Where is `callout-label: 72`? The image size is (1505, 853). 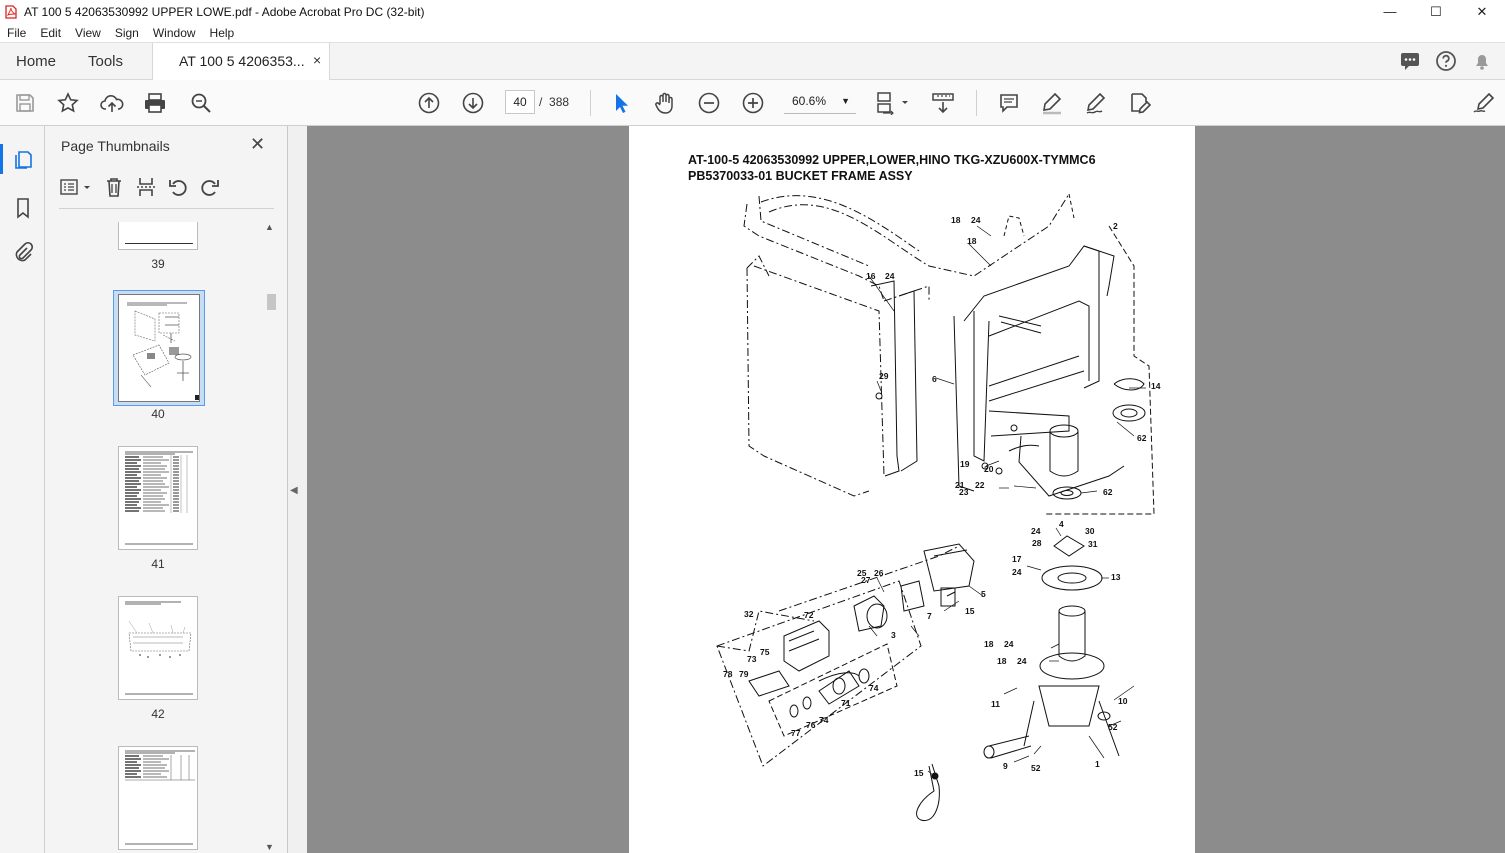 callout-label: 72 is located at coordinates (809, 615).